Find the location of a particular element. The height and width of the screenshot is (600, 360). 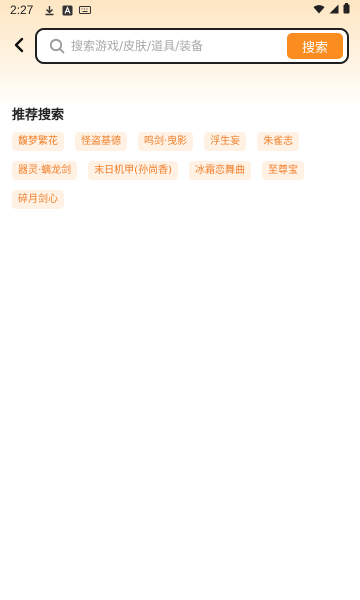

download-icon is located at coordinates (49, 10).